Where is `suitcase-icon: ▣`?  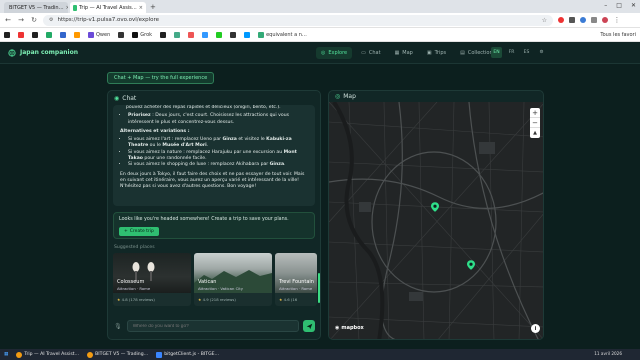
suitcase-icon: ▣ is located at coordinates (429, 53).